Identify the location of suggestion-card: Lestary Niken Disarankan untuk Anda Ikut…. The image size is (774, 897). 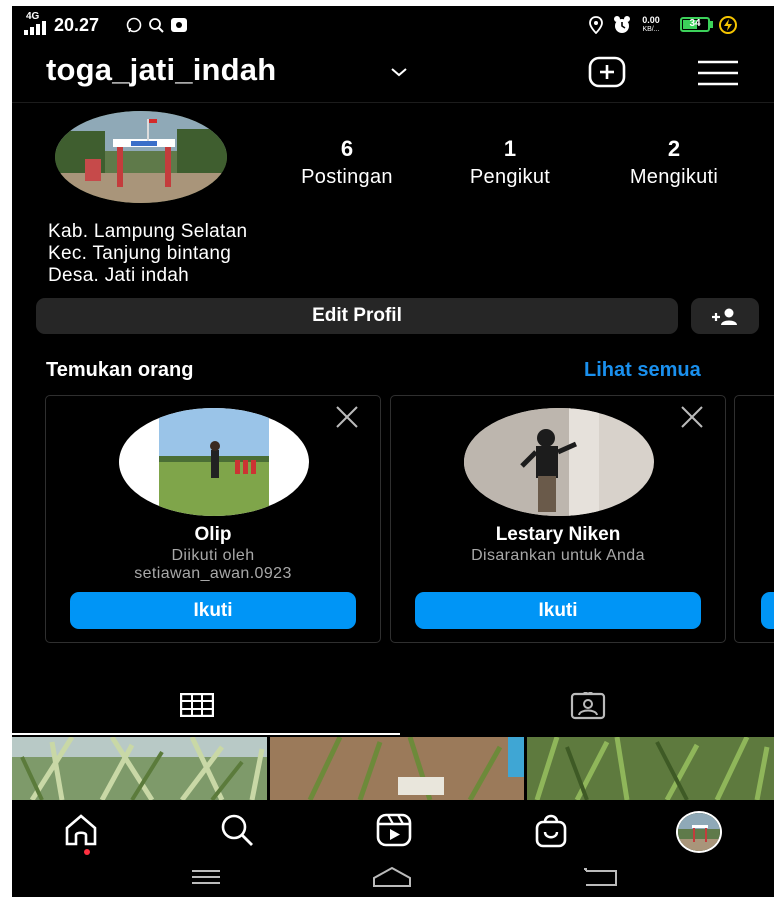
(558, 519).